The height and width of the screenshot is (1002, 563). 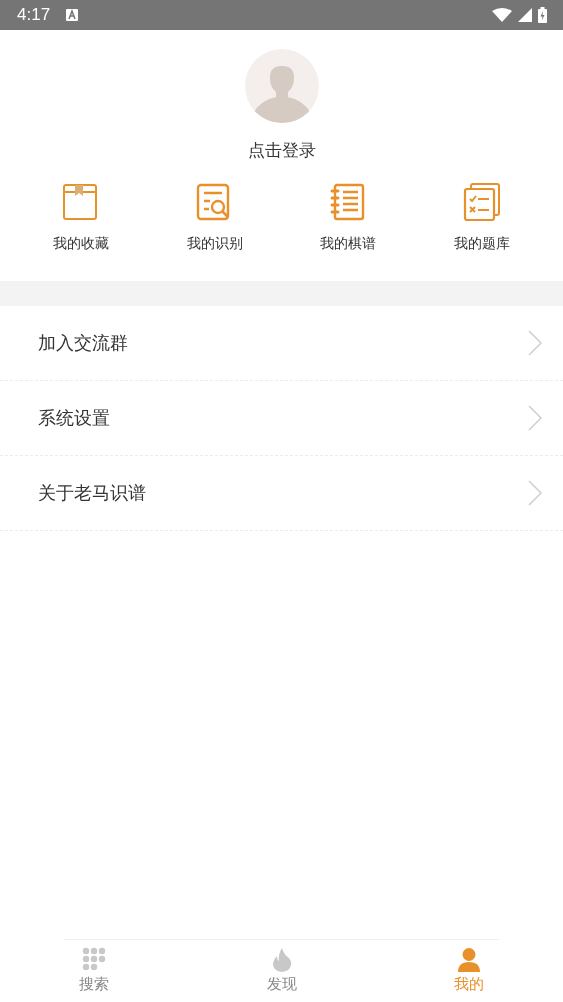 What do you see at coordinates (469, 960) in the screenshot?
I see `person-icon` at bounding box center [469, 960].